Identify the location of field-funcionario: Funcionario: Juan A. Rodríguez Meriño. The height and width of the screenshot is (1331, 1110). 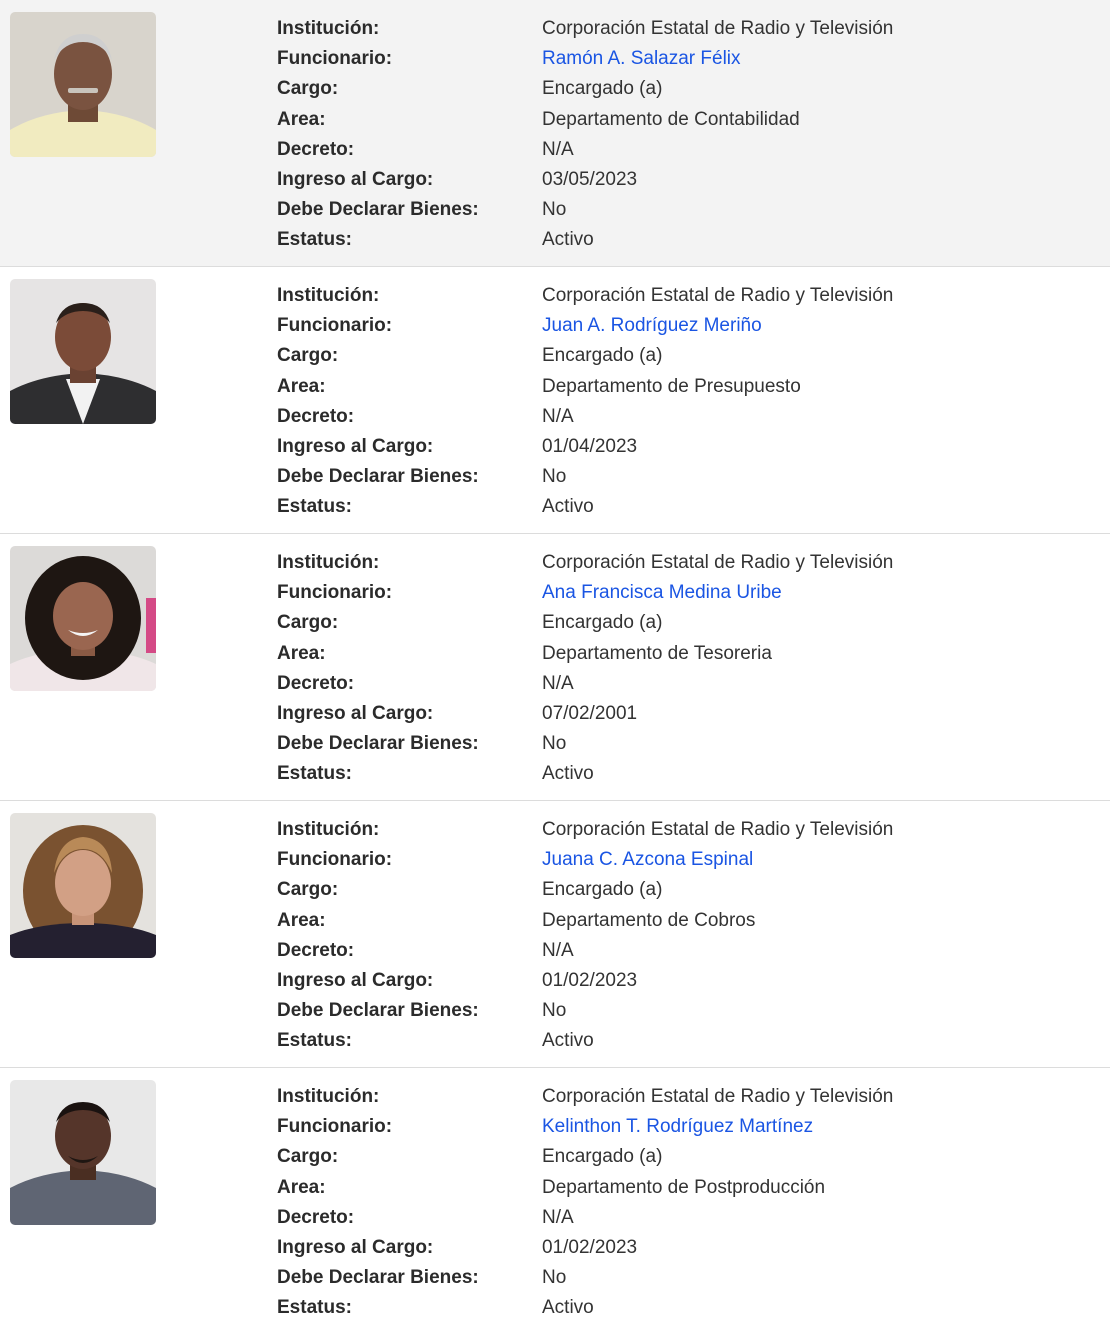
(585, 326).